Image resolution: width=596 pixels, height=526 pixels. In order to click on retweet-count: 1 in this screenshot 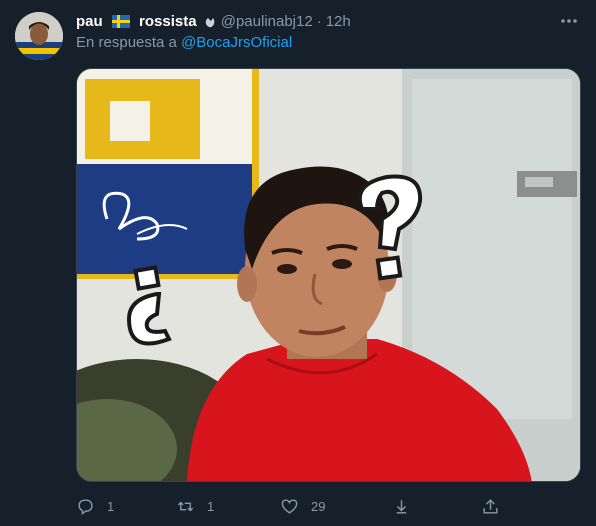, I will do `click(211, 506)`.